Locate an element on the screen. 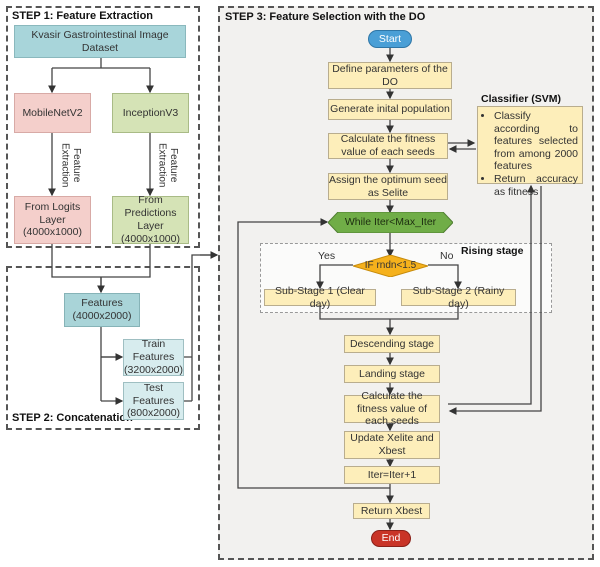  update-xelite-node: Update Xelite and Xbest is located at coordinates (392, 445).